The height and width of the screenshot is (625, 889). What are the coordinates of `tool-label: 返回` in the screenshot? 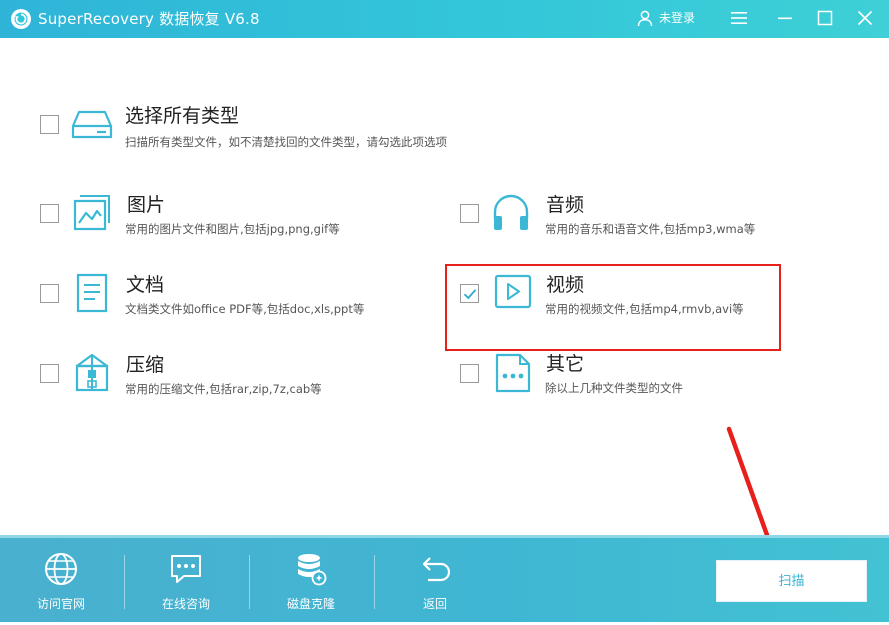 It's located at (434, 604).